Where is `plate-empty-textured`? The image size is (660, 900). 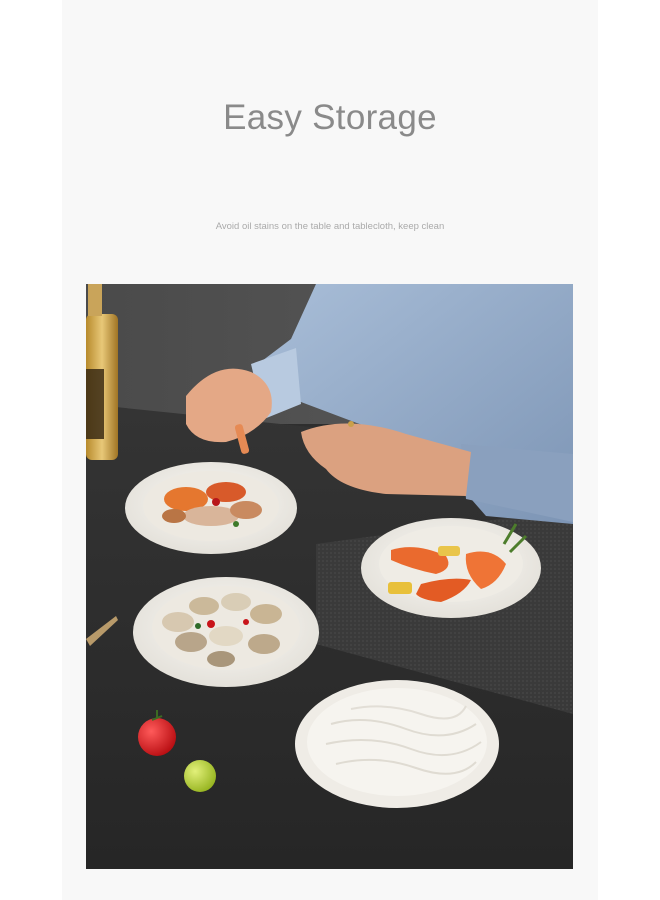
plate-empty-textured is located at coordinates (397, 744).